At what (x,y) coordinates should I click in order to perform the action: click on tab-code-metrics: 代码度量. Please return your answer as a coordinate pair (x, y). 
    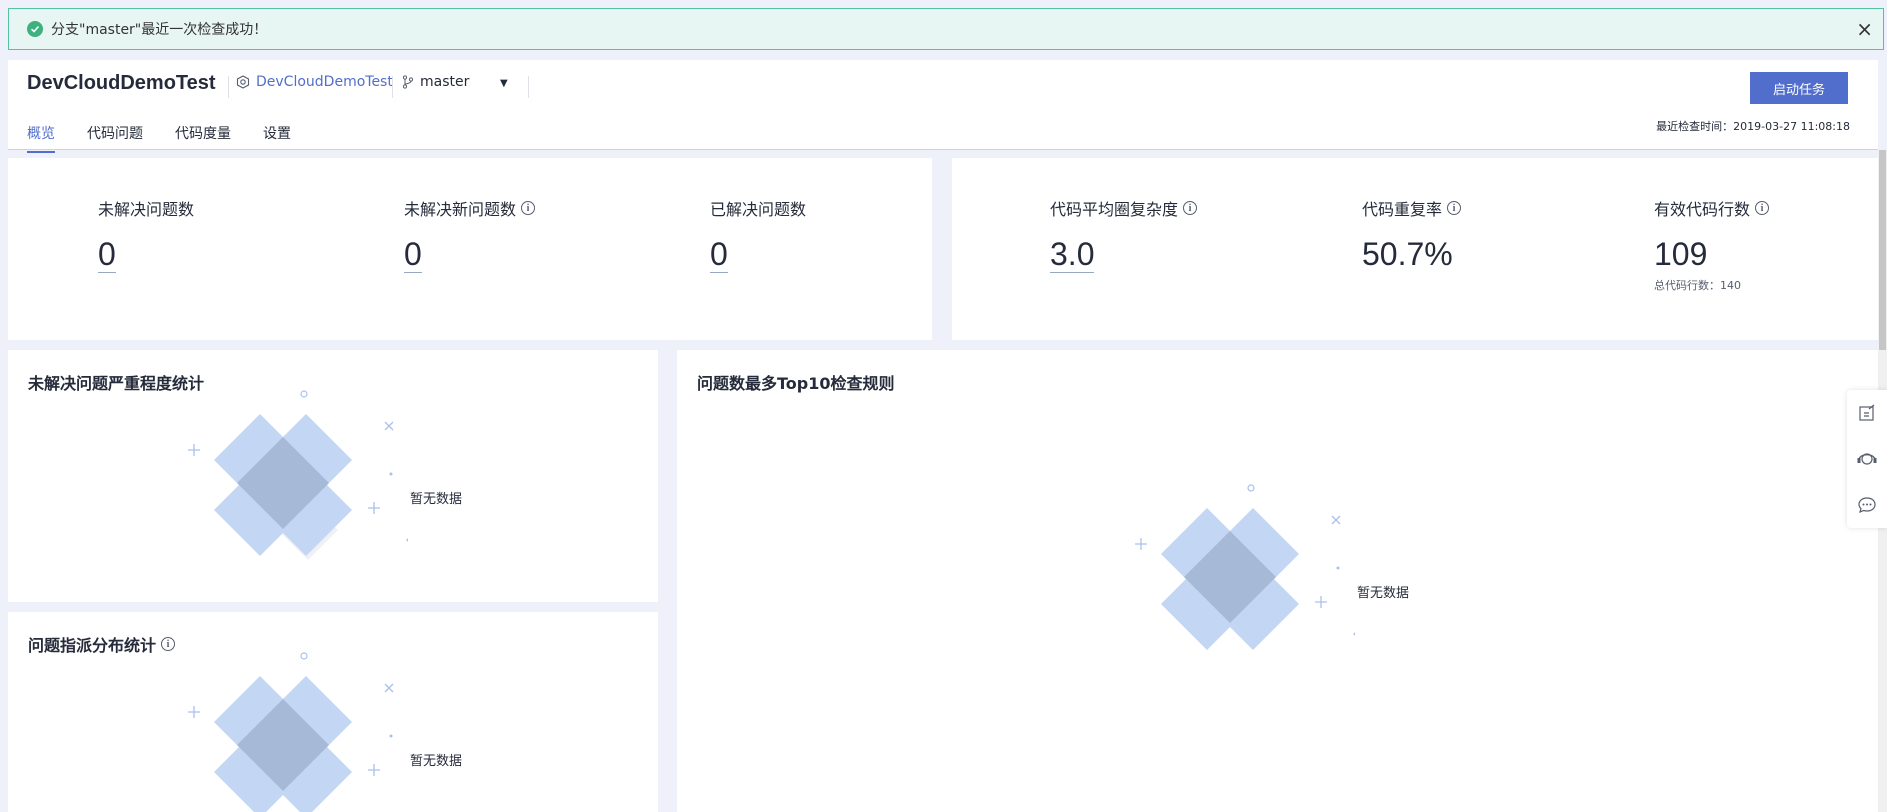
    Looking at the image, I should click on (203, 138).